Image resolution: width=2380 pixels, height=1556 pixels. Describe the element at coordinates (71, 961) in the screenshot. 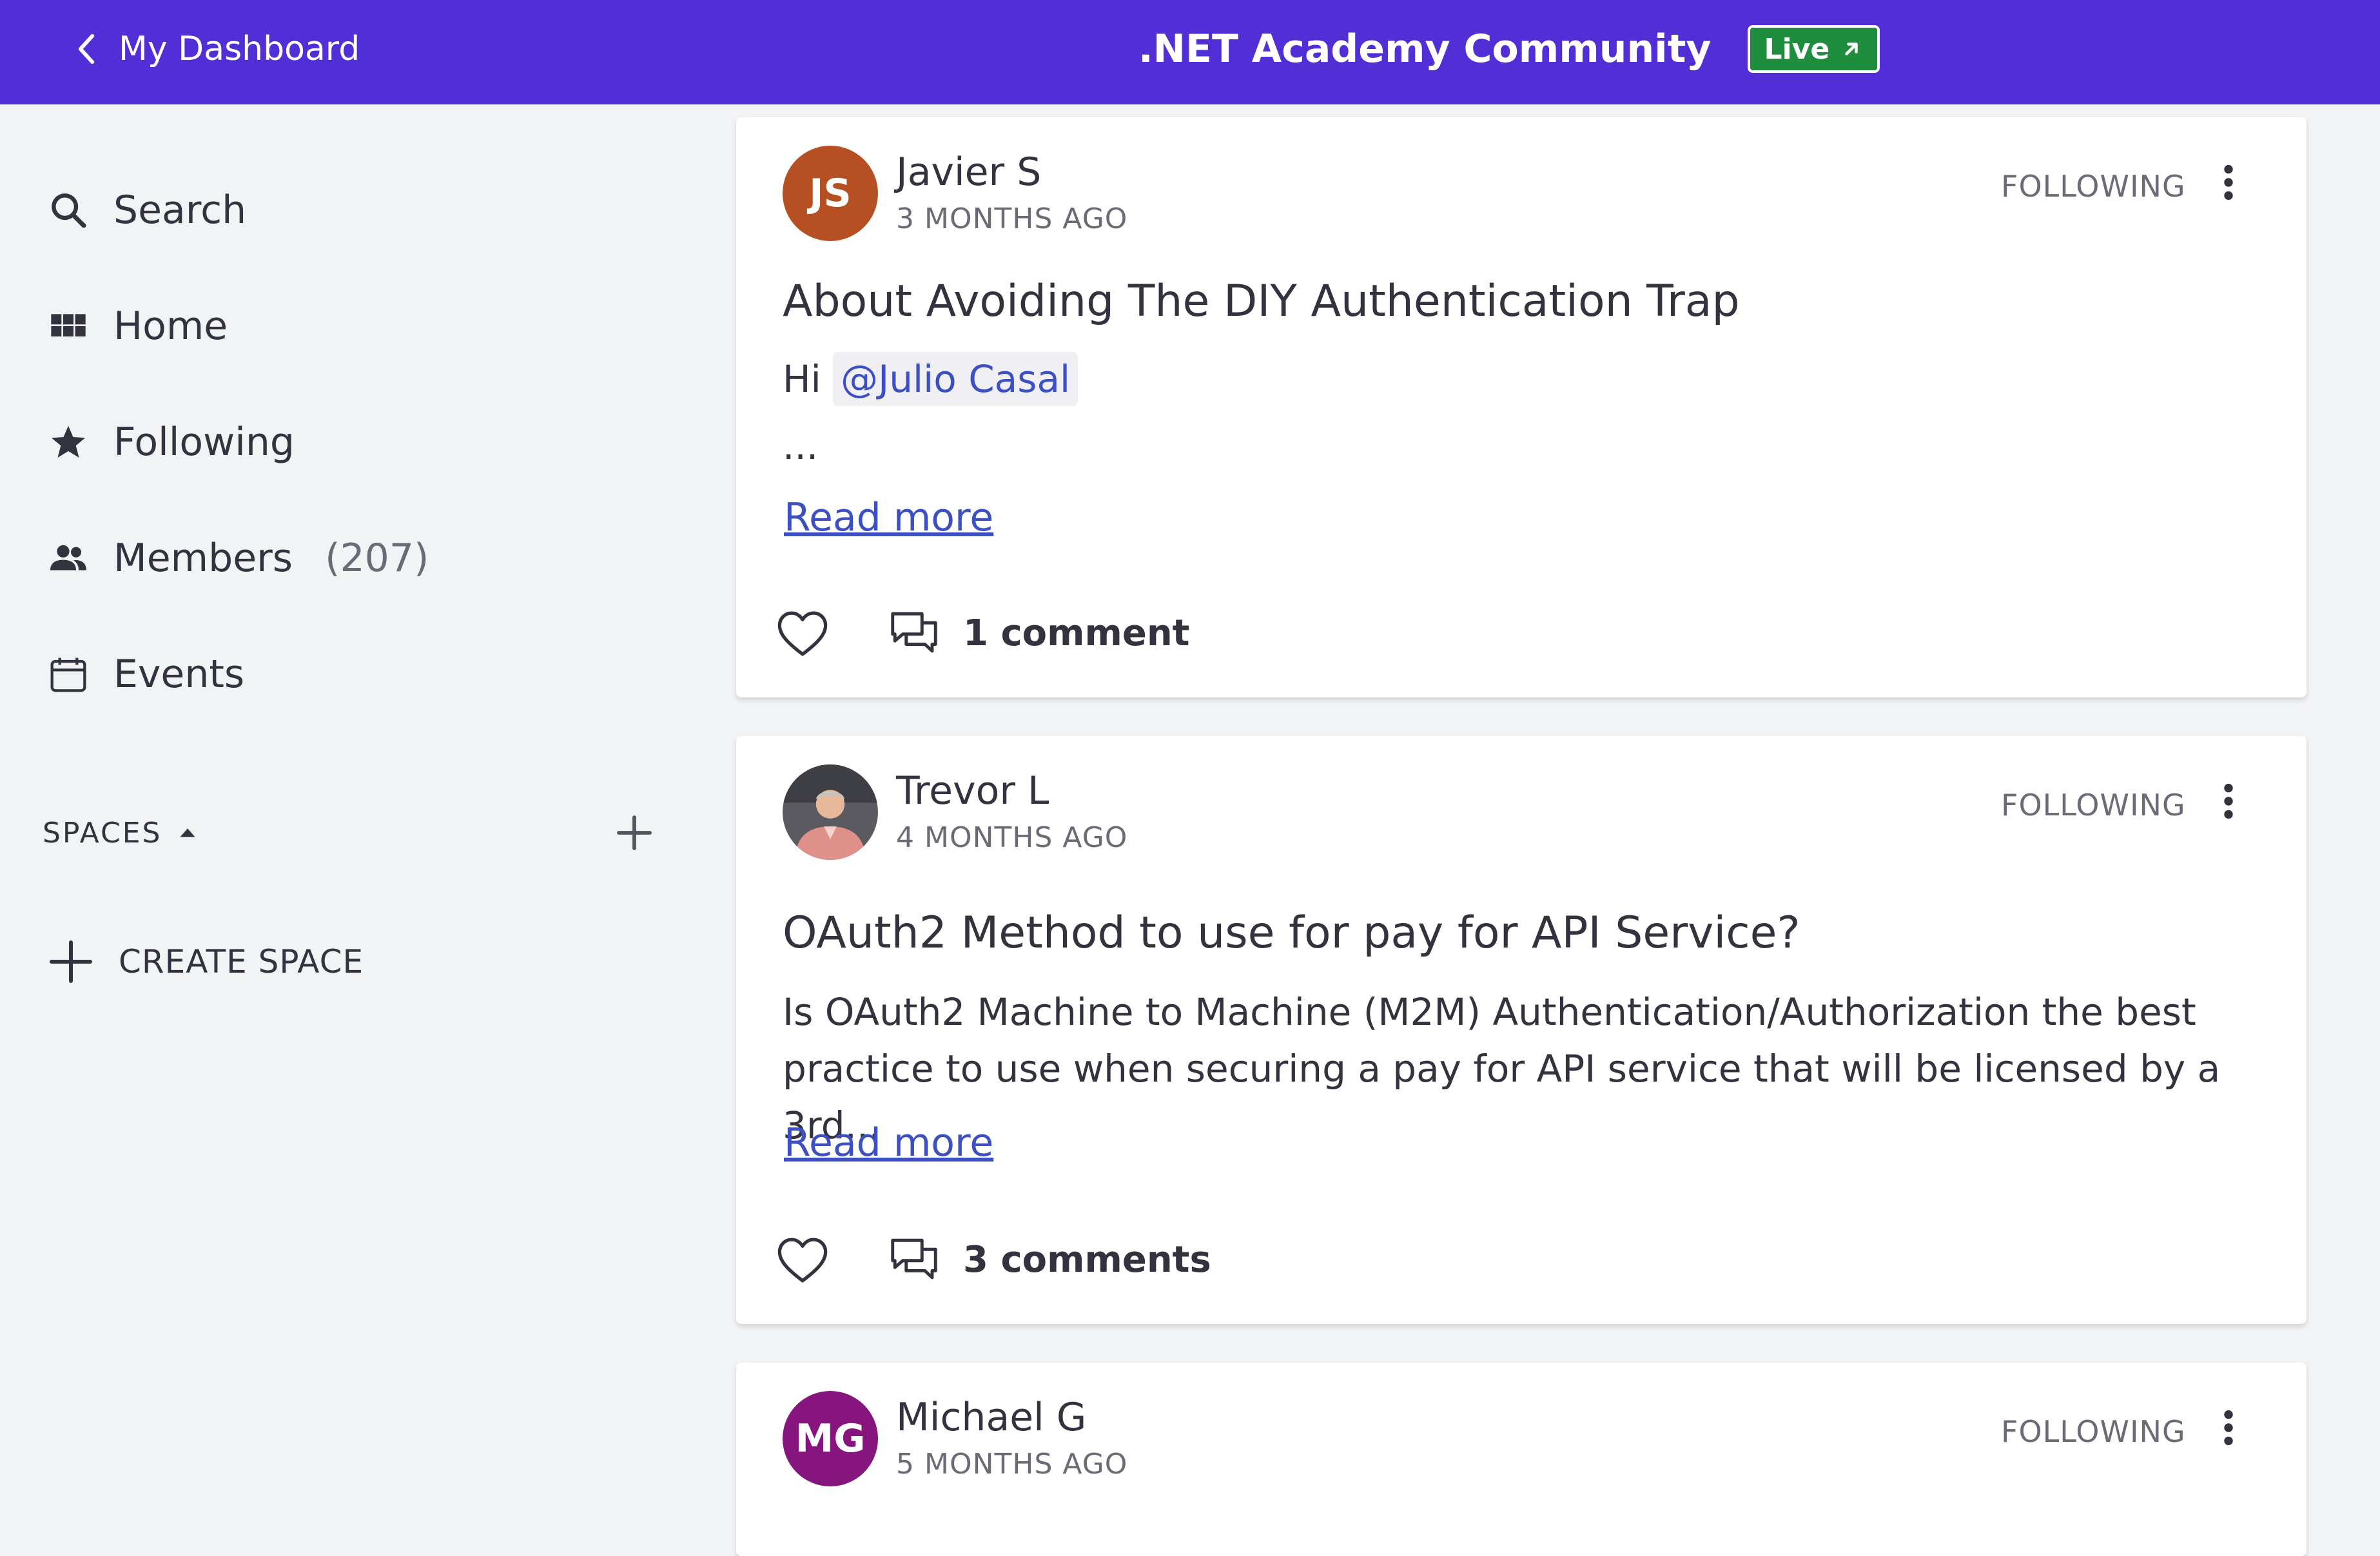

I see `plus-icon` at that location.